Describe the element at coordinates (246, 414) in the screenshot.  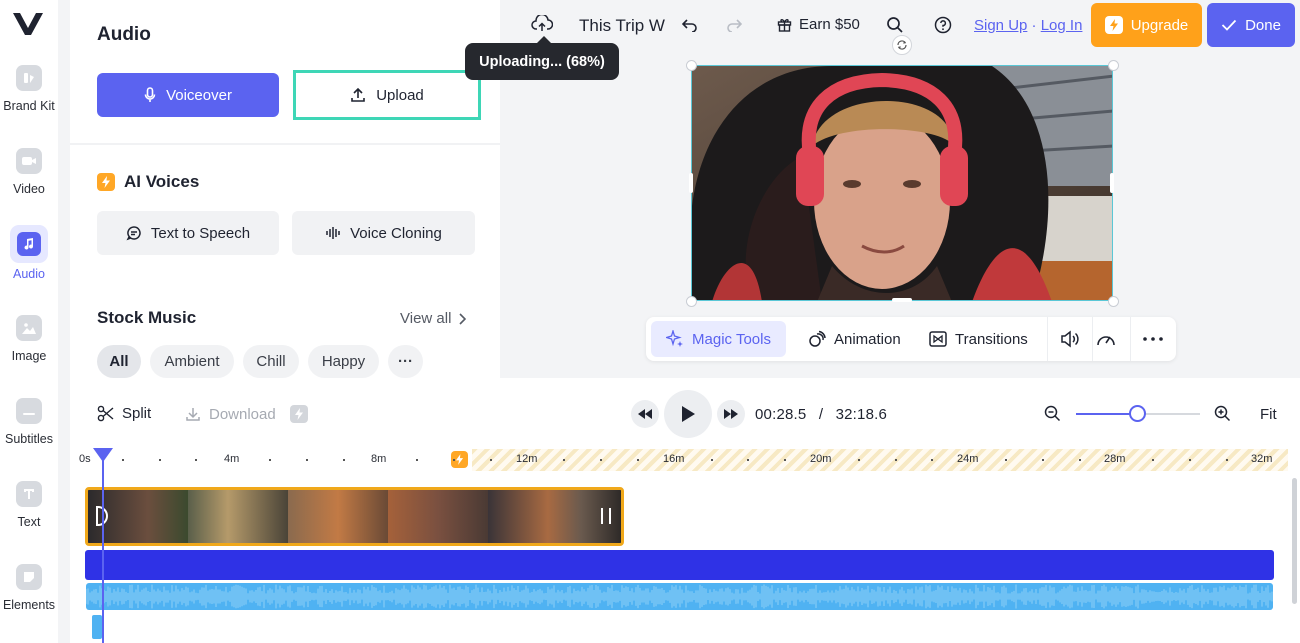
I see `download-button: Download` at that location.